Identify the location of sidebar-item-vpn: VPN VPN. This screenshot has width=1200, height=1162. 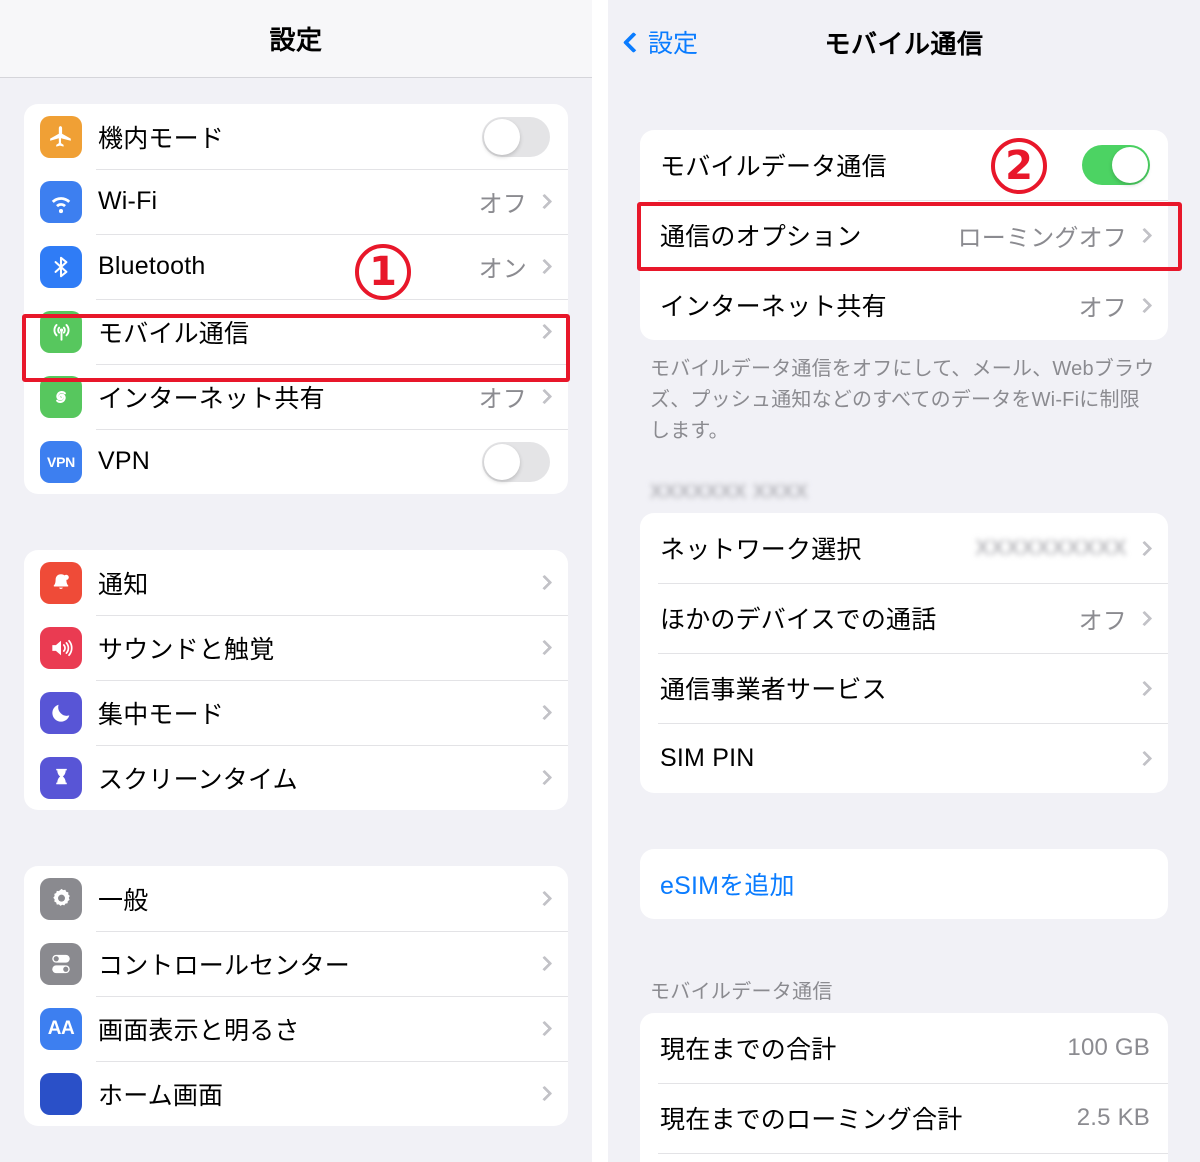
(296, 461).